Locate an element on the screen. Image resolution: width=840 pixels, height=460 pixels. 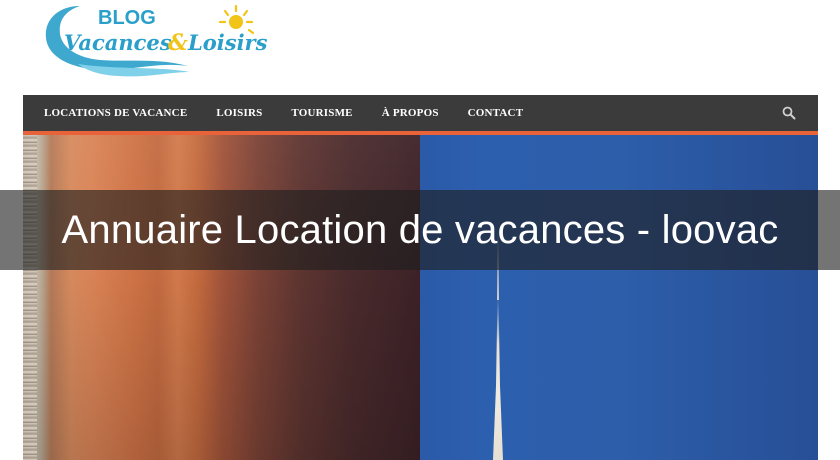
logo-line3: Loisirs is located at coordinates (227, 42).